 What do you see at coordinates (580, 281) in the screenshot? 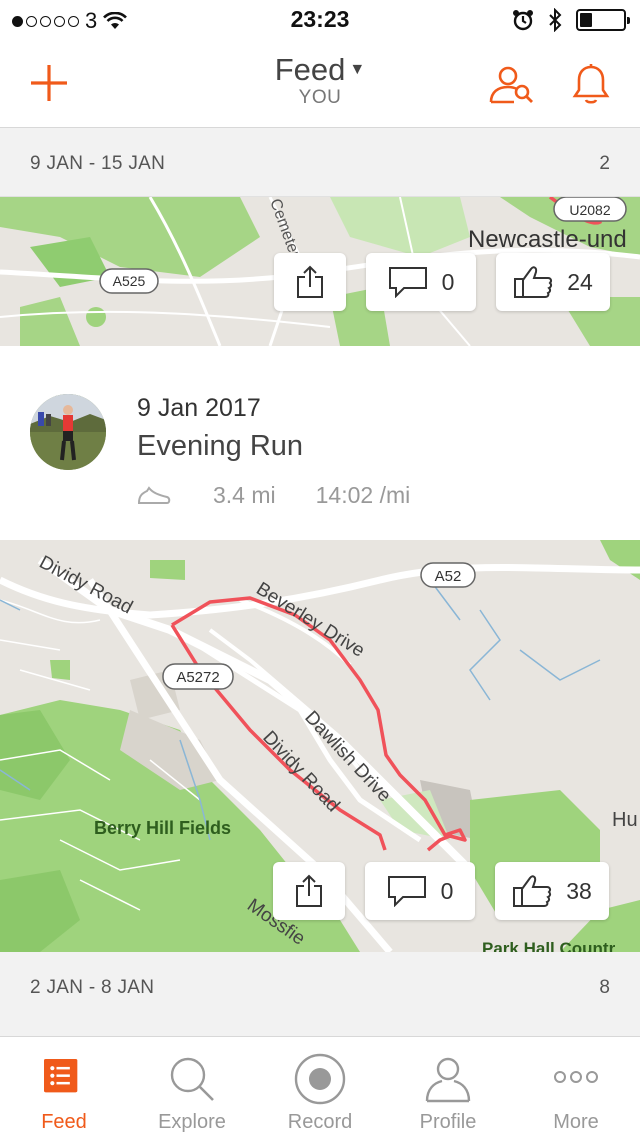
I see `kudos-count: 24` at bounding box center [580, 281].